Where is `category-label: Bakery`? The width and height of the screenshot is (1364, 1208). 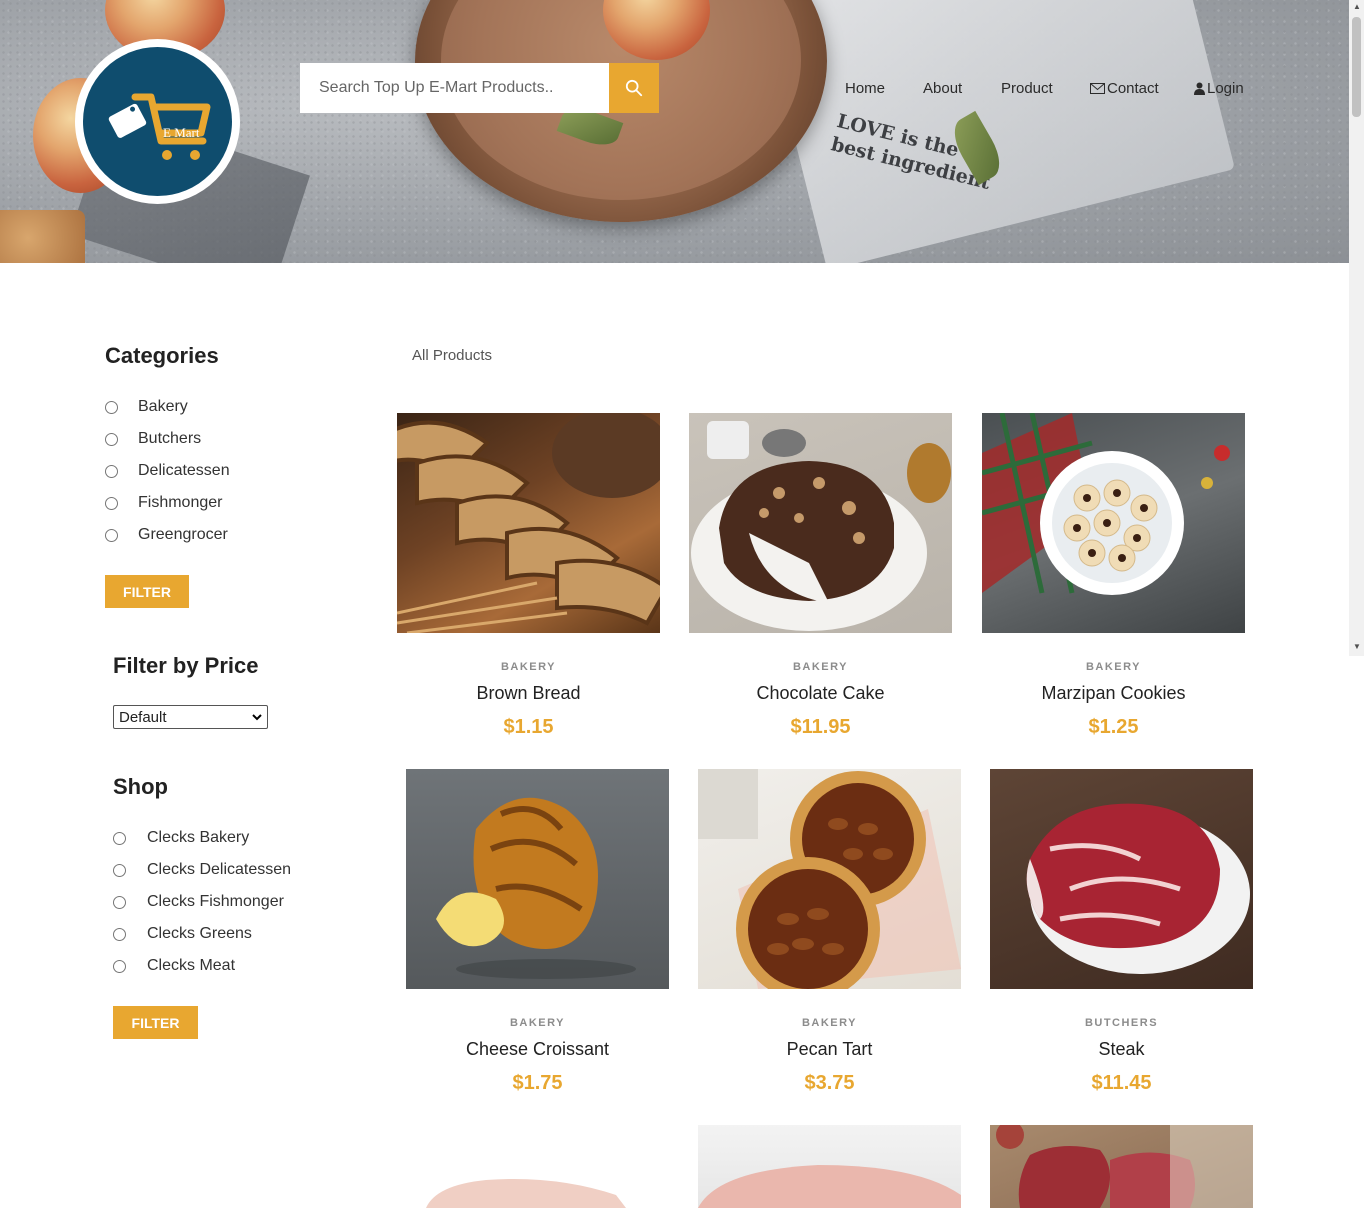 category-label: Bakery is located at coordinates (163, 406).